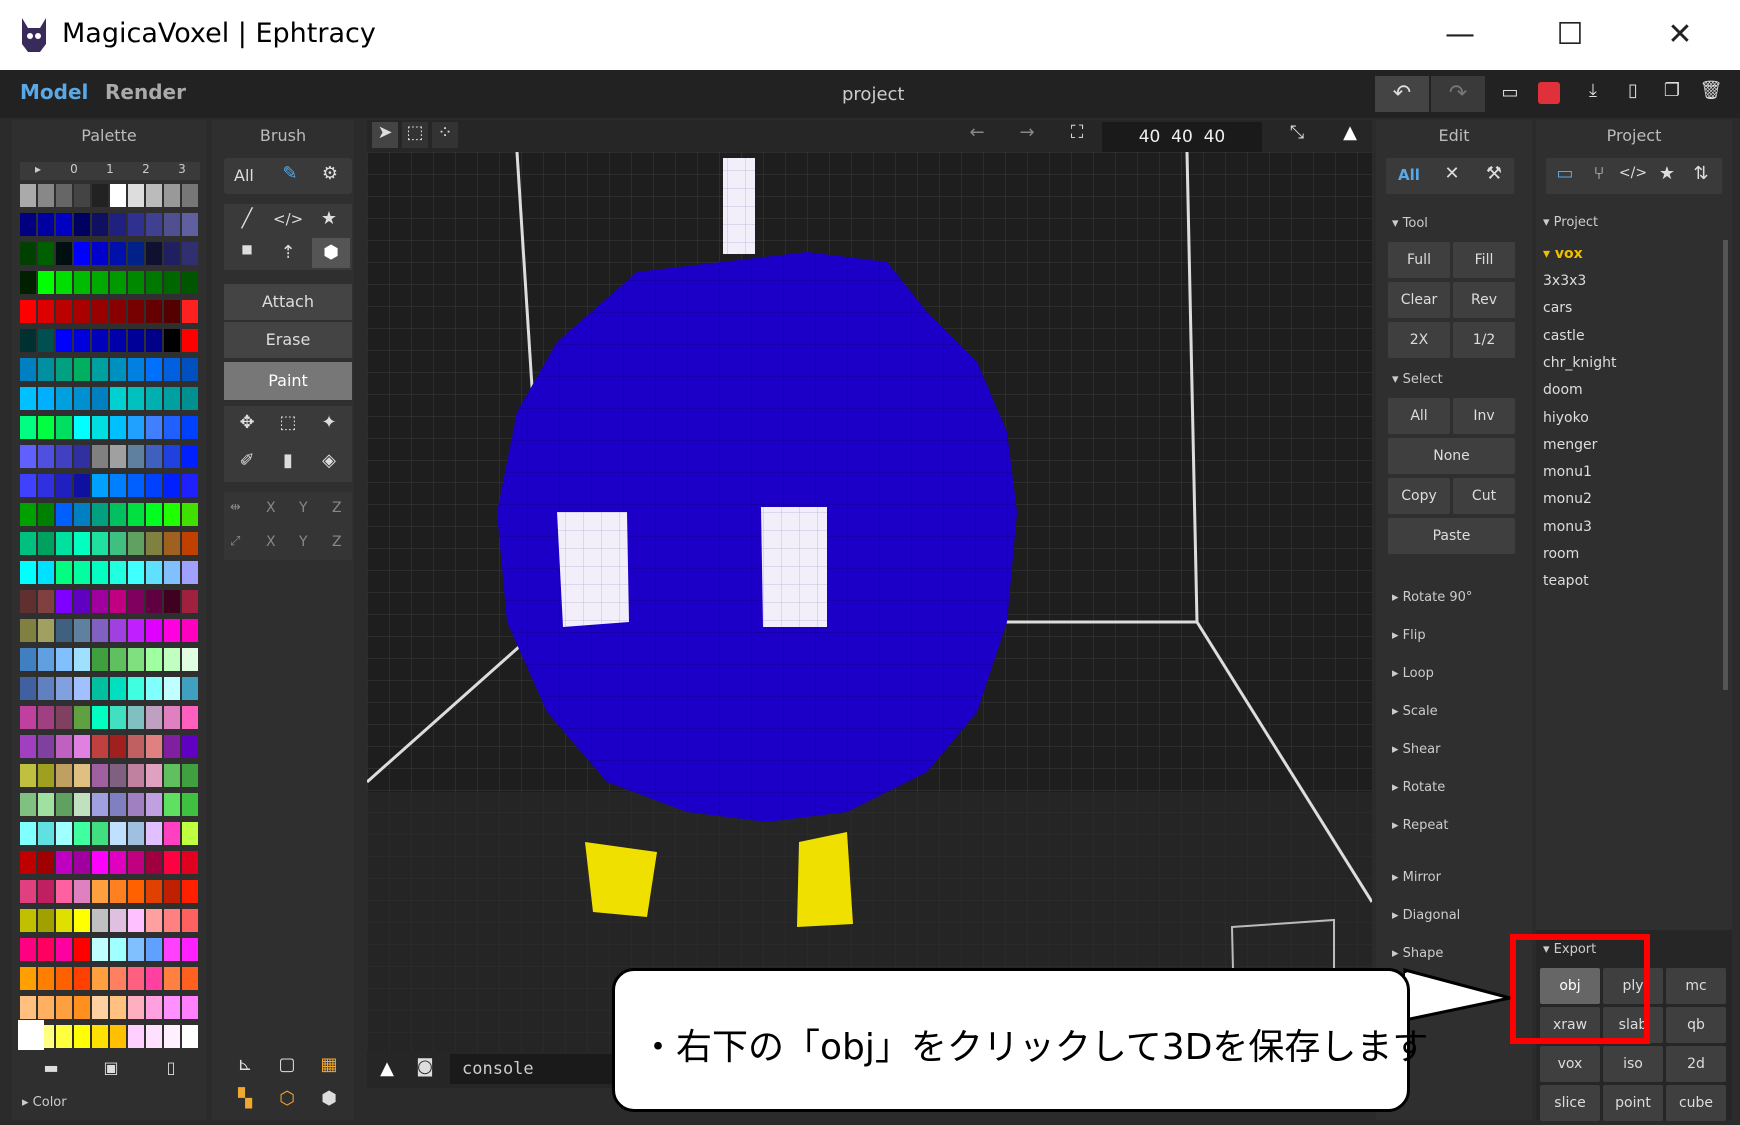 The width and height of the screenshot is (1740, 1125). What do you see at coordinates (31, 1035) in the screenshot?
I see `palette-selected-swatch` at bounding box center [31, 1035].